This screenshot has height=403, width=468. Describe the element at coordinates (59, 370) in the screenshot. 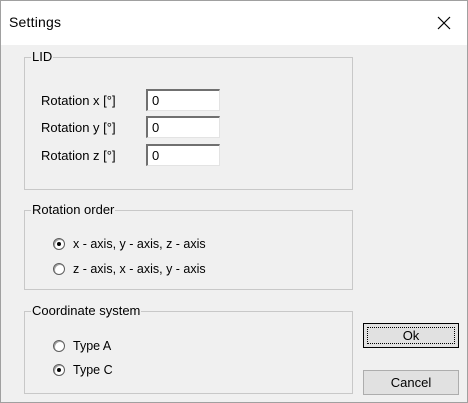

I see `radio-button-type-c` at that location.